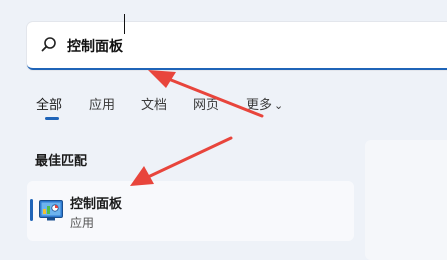 Image resolution: width=447 pixels, height=260 pixels. Describe the element at coordinates (252, 46) in the screenshot. I see `search-input` at that location.